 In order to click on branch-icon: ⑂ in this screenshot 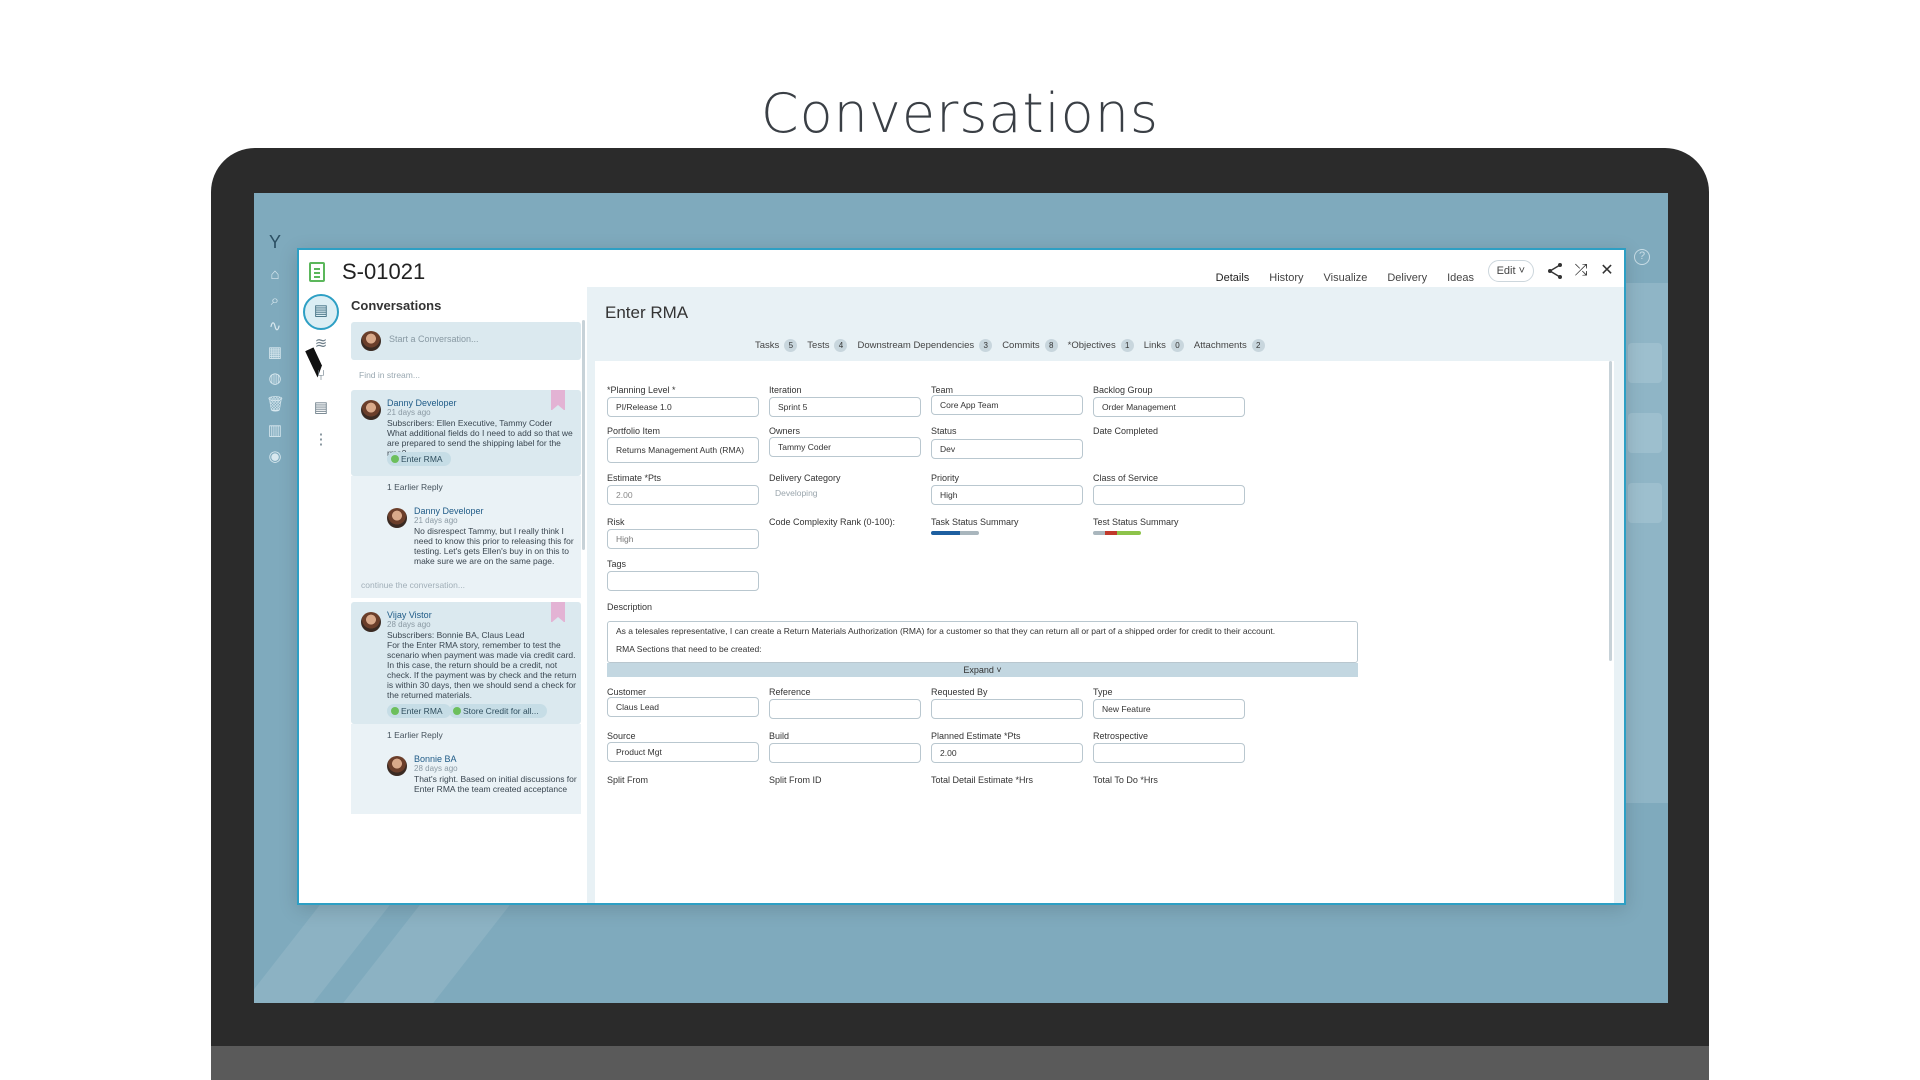, I will do `click(321, 376)`.